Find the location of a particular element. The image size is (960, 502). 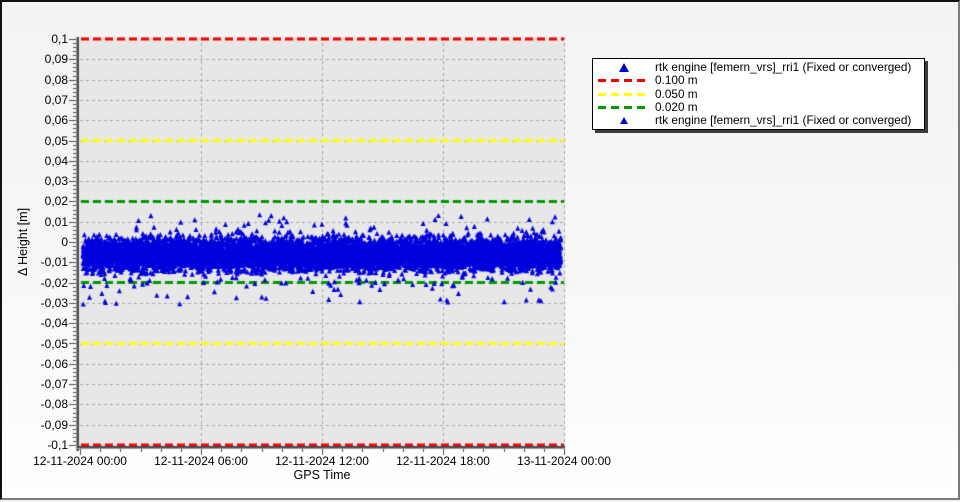

legend-item-label: 0.050 m is located at coordinates (676, 93).